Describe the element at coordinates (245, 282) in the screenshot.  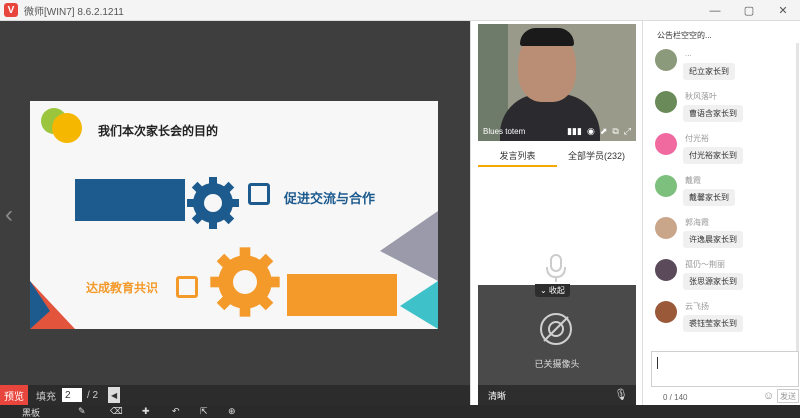
I see `orange-gear-icon` at that location.